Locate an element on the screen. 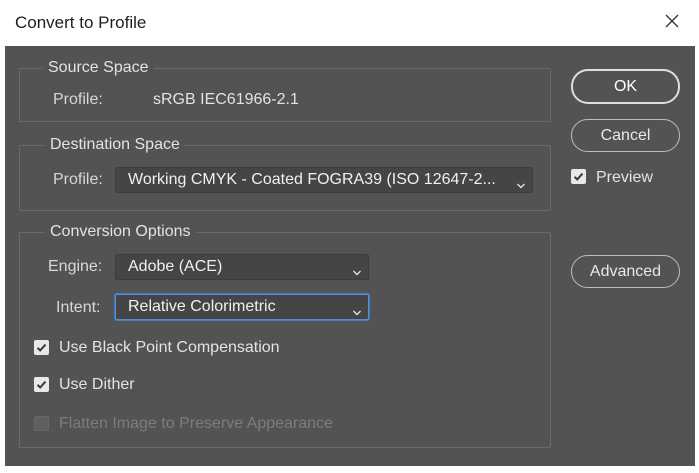  destination-space-legend: Destination Space is located at coordinates (115, 145).